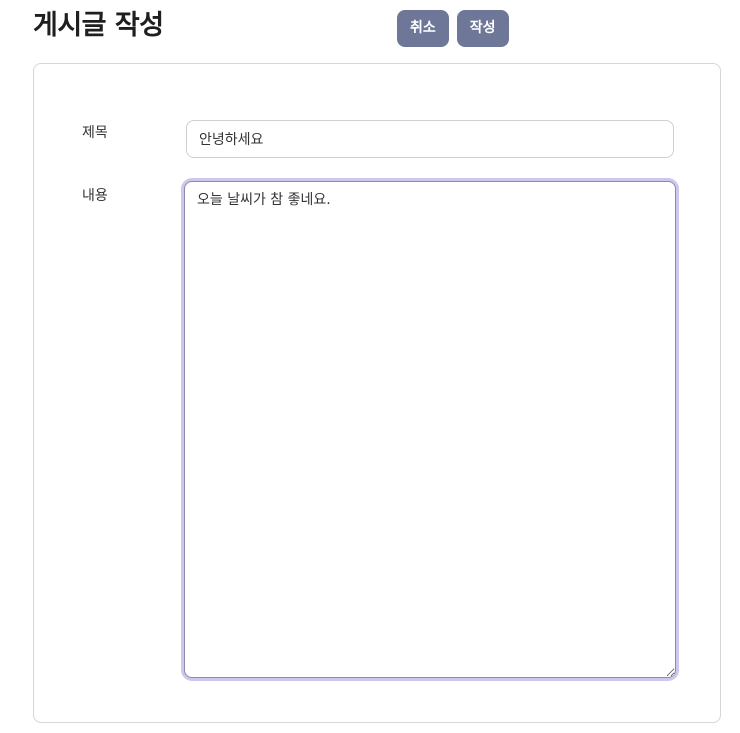  Describe the element at coordinates (453, 28) in the screenshot. I see `header-actions: 취소 작성` at that location.